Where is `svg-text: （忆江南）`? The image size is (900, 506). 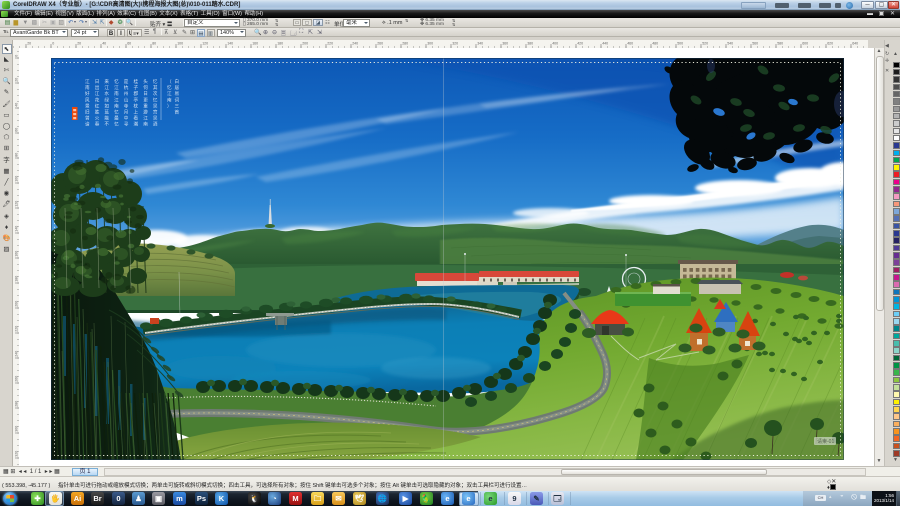 svg-text: （忆江南） is located at coordinates (169, 93).